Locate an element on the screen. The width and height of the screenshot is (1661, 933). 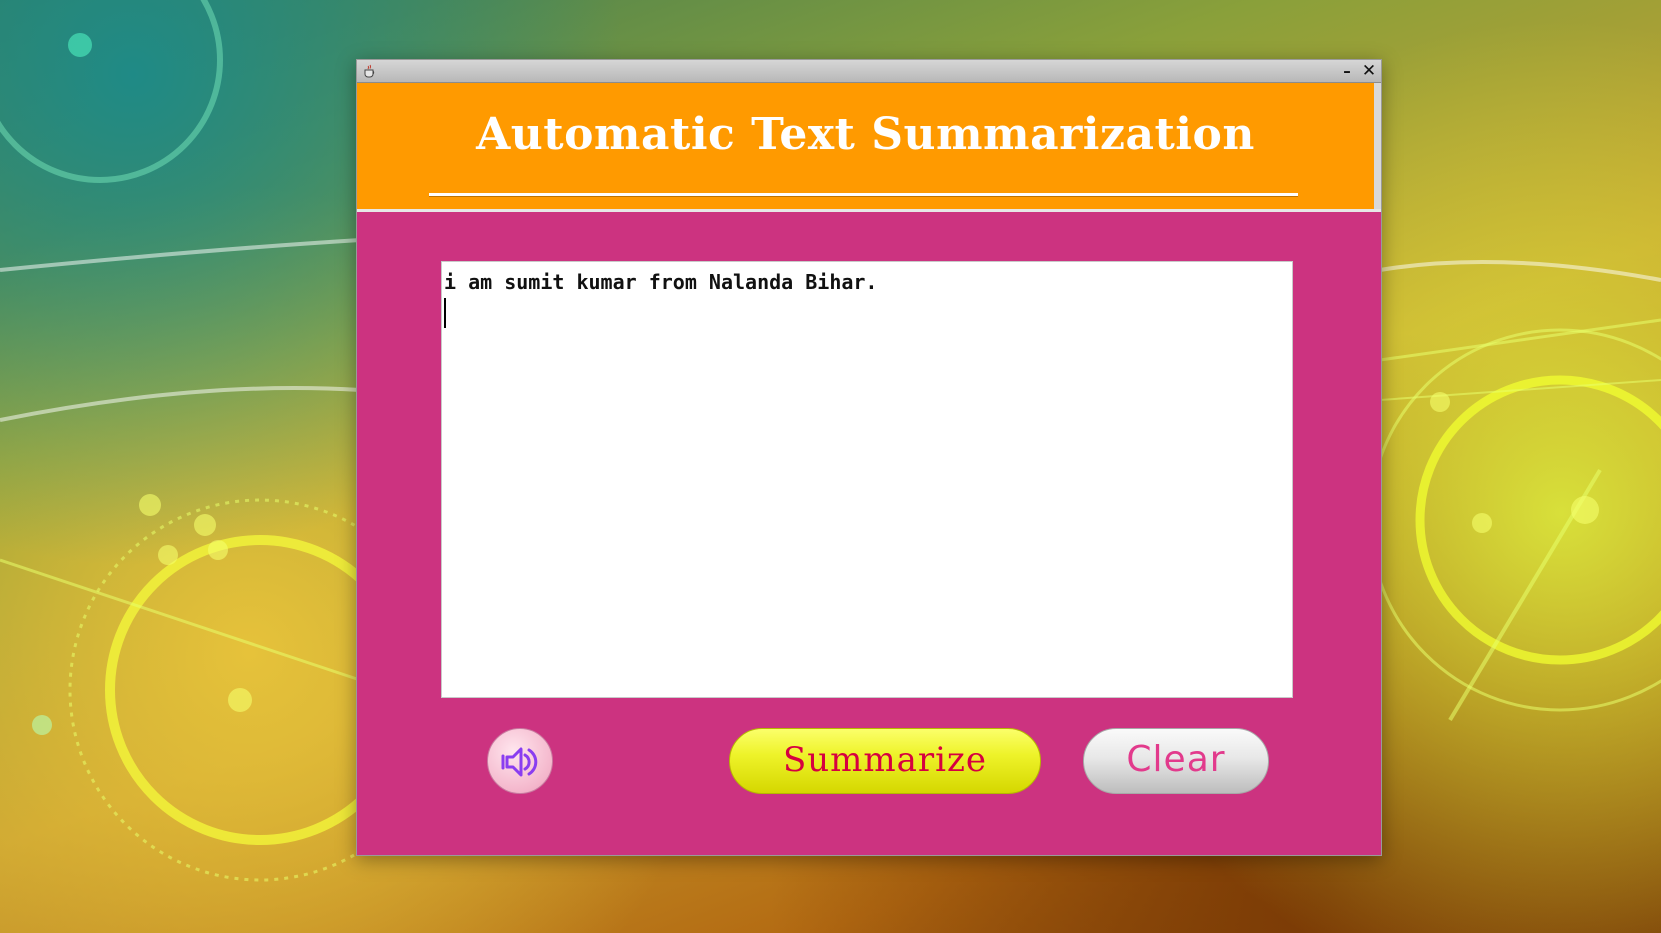
page-title: Automatic Text Summarization is located at coordinates (865, 134).